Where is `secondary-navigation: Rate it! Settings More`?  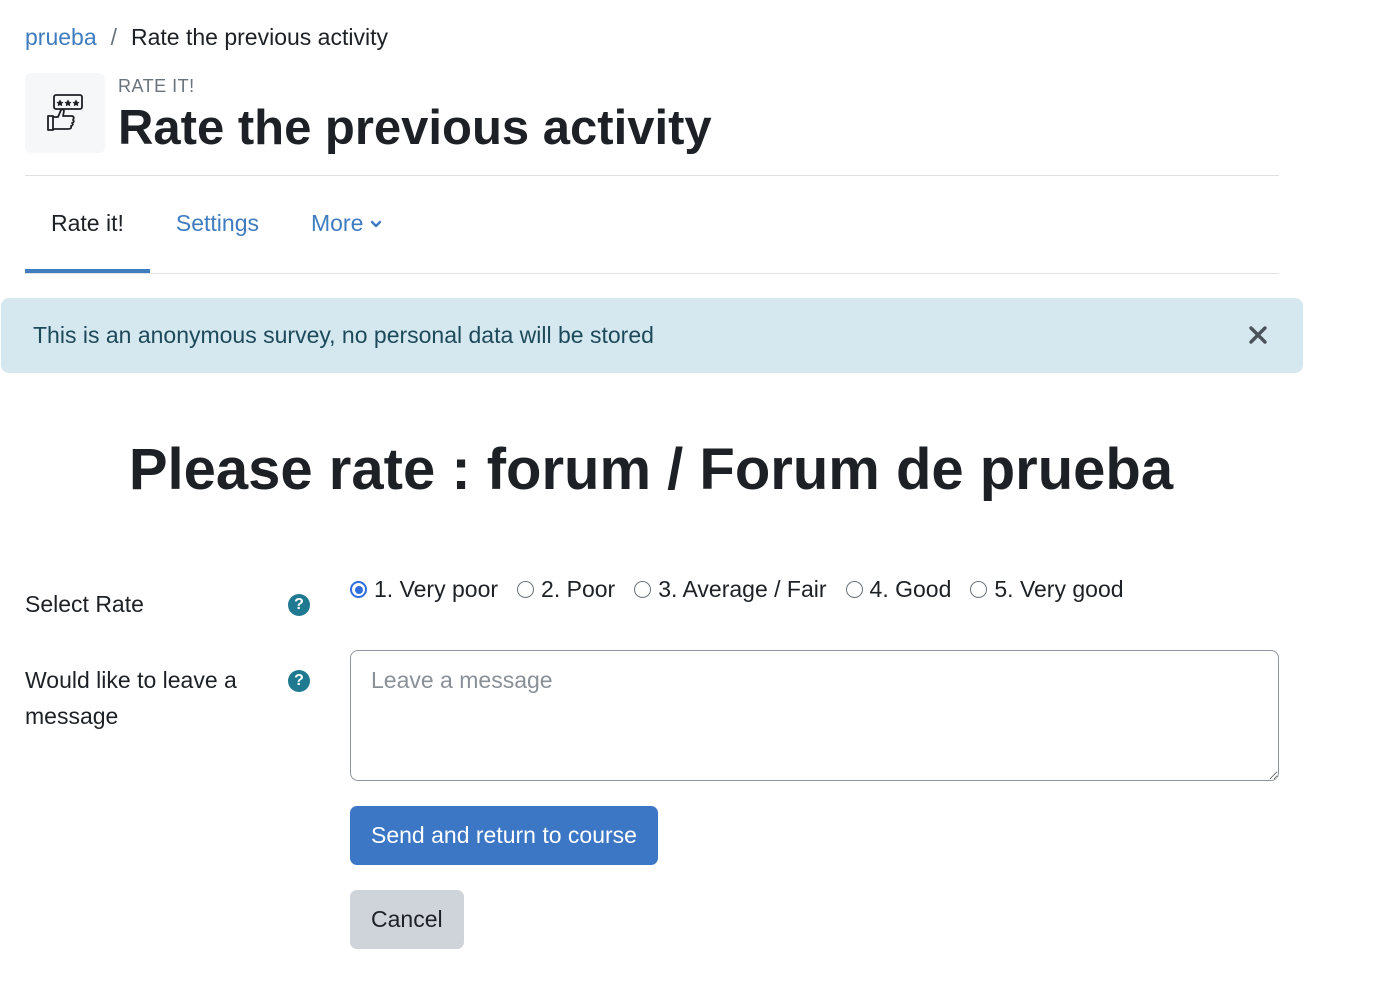
secondary-navigation: Rate it! Settings More is located at coordinates (652, 225).